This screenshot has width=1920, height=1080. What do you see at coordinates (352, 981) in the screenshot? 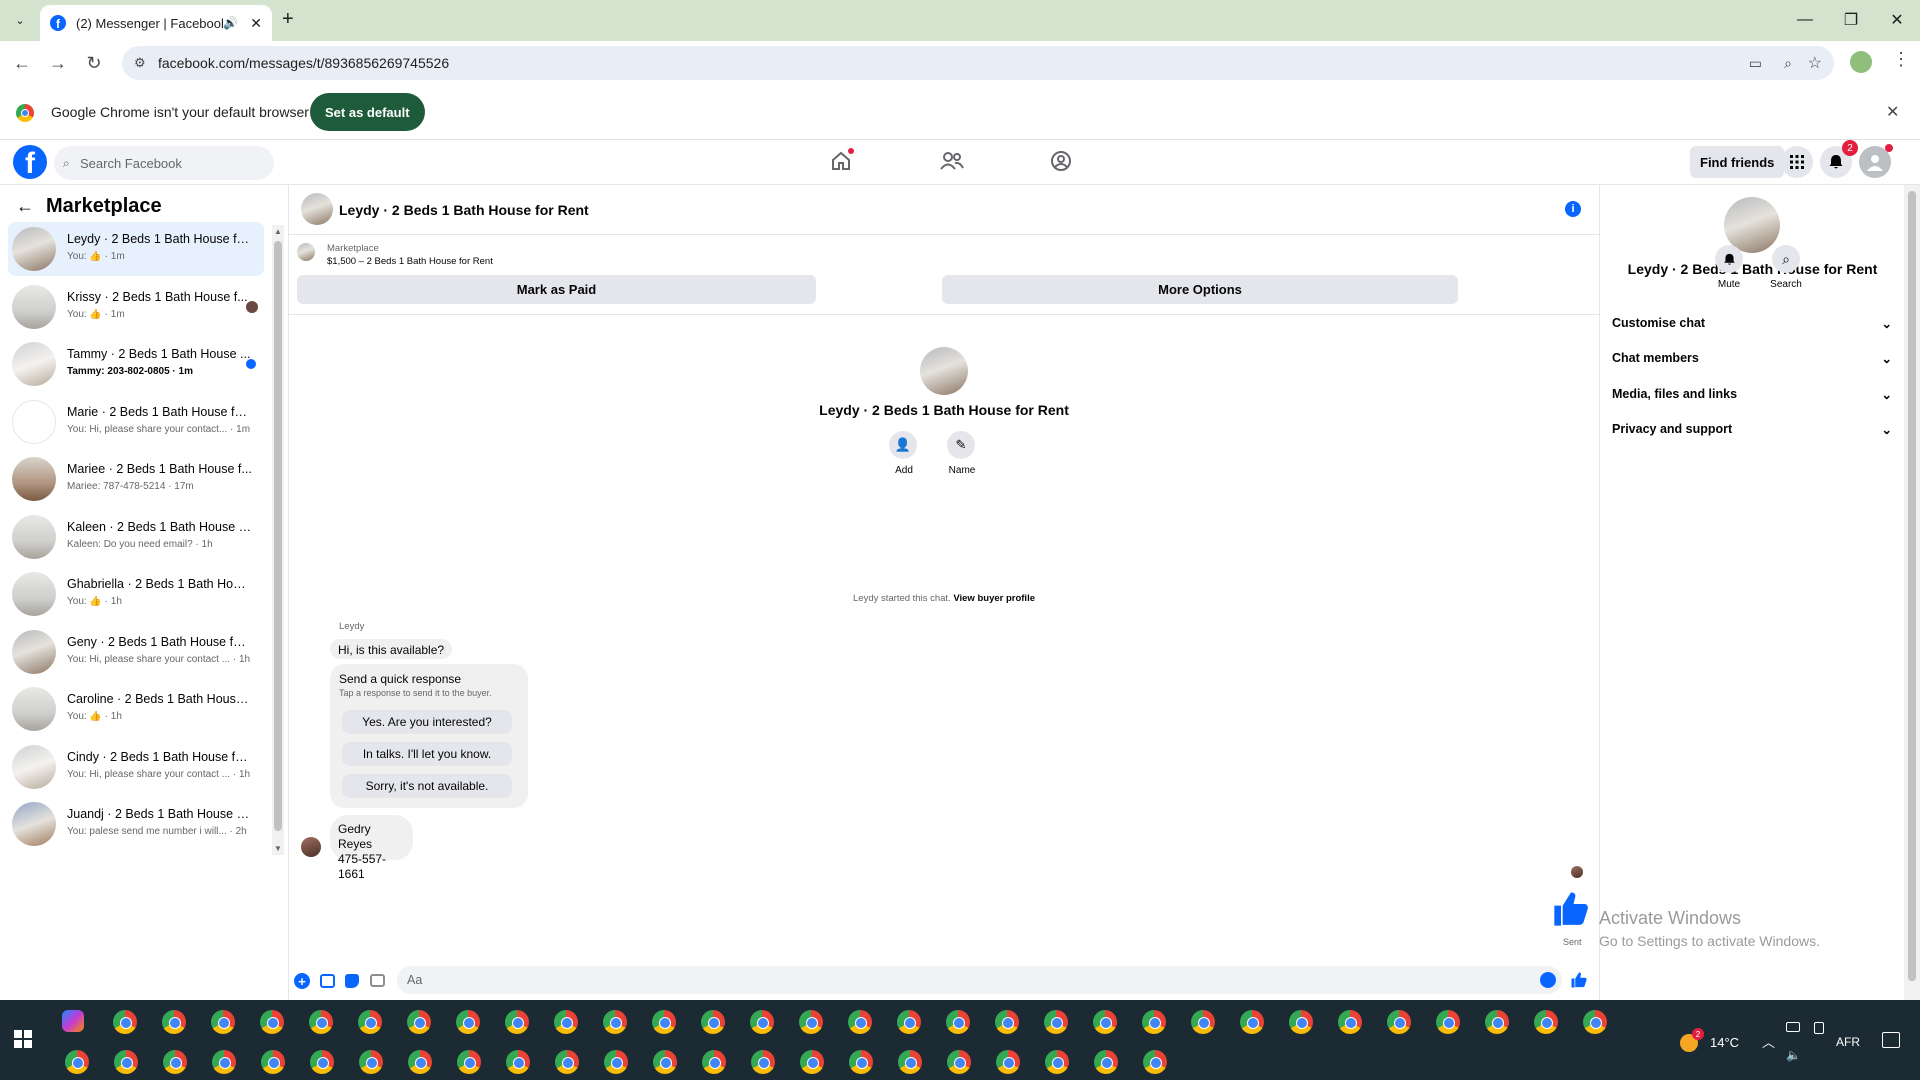
I see `sticker-icon` at bounding box center [352, 981].